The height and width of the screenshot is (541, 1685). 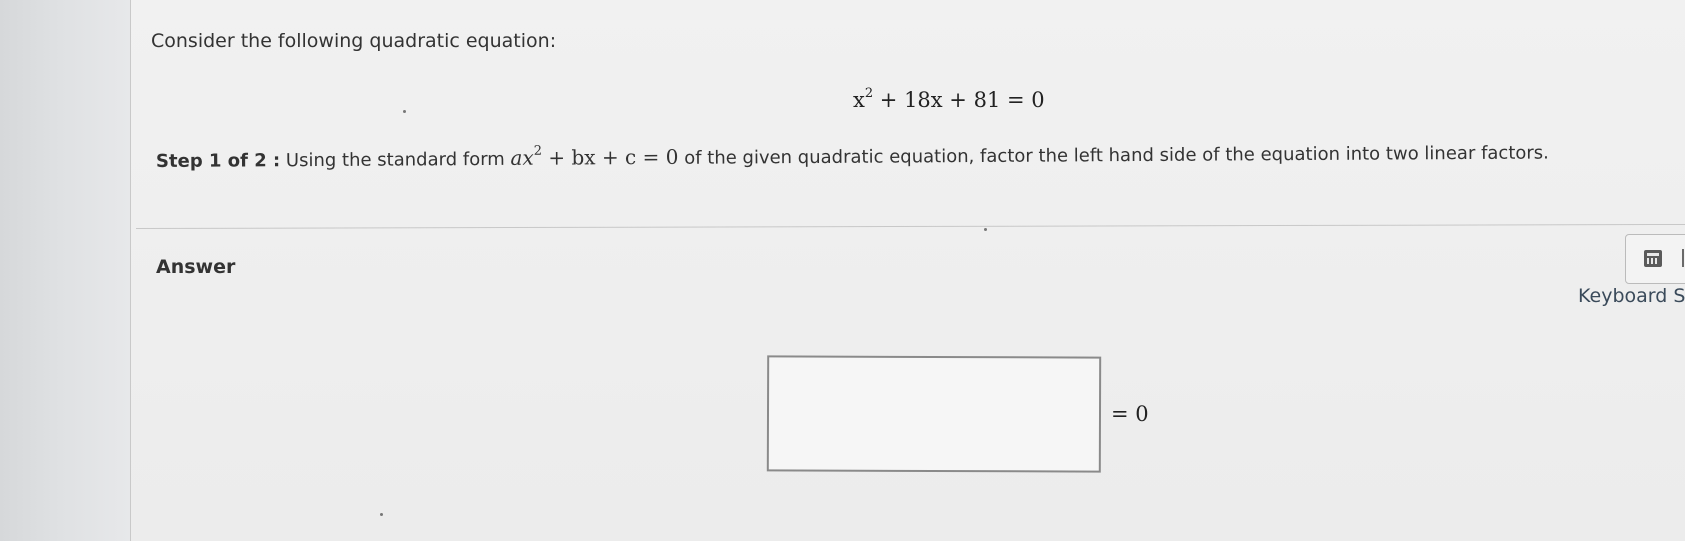 I want to click on equation-base: x, so click(x=859, y=100).